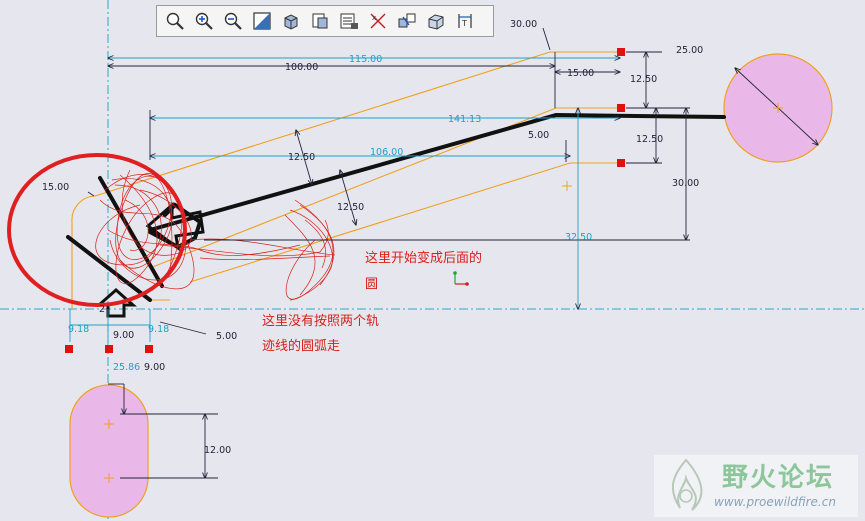 The image size is (865, 521). I want to click on repaint-icon, so click(261, 21).